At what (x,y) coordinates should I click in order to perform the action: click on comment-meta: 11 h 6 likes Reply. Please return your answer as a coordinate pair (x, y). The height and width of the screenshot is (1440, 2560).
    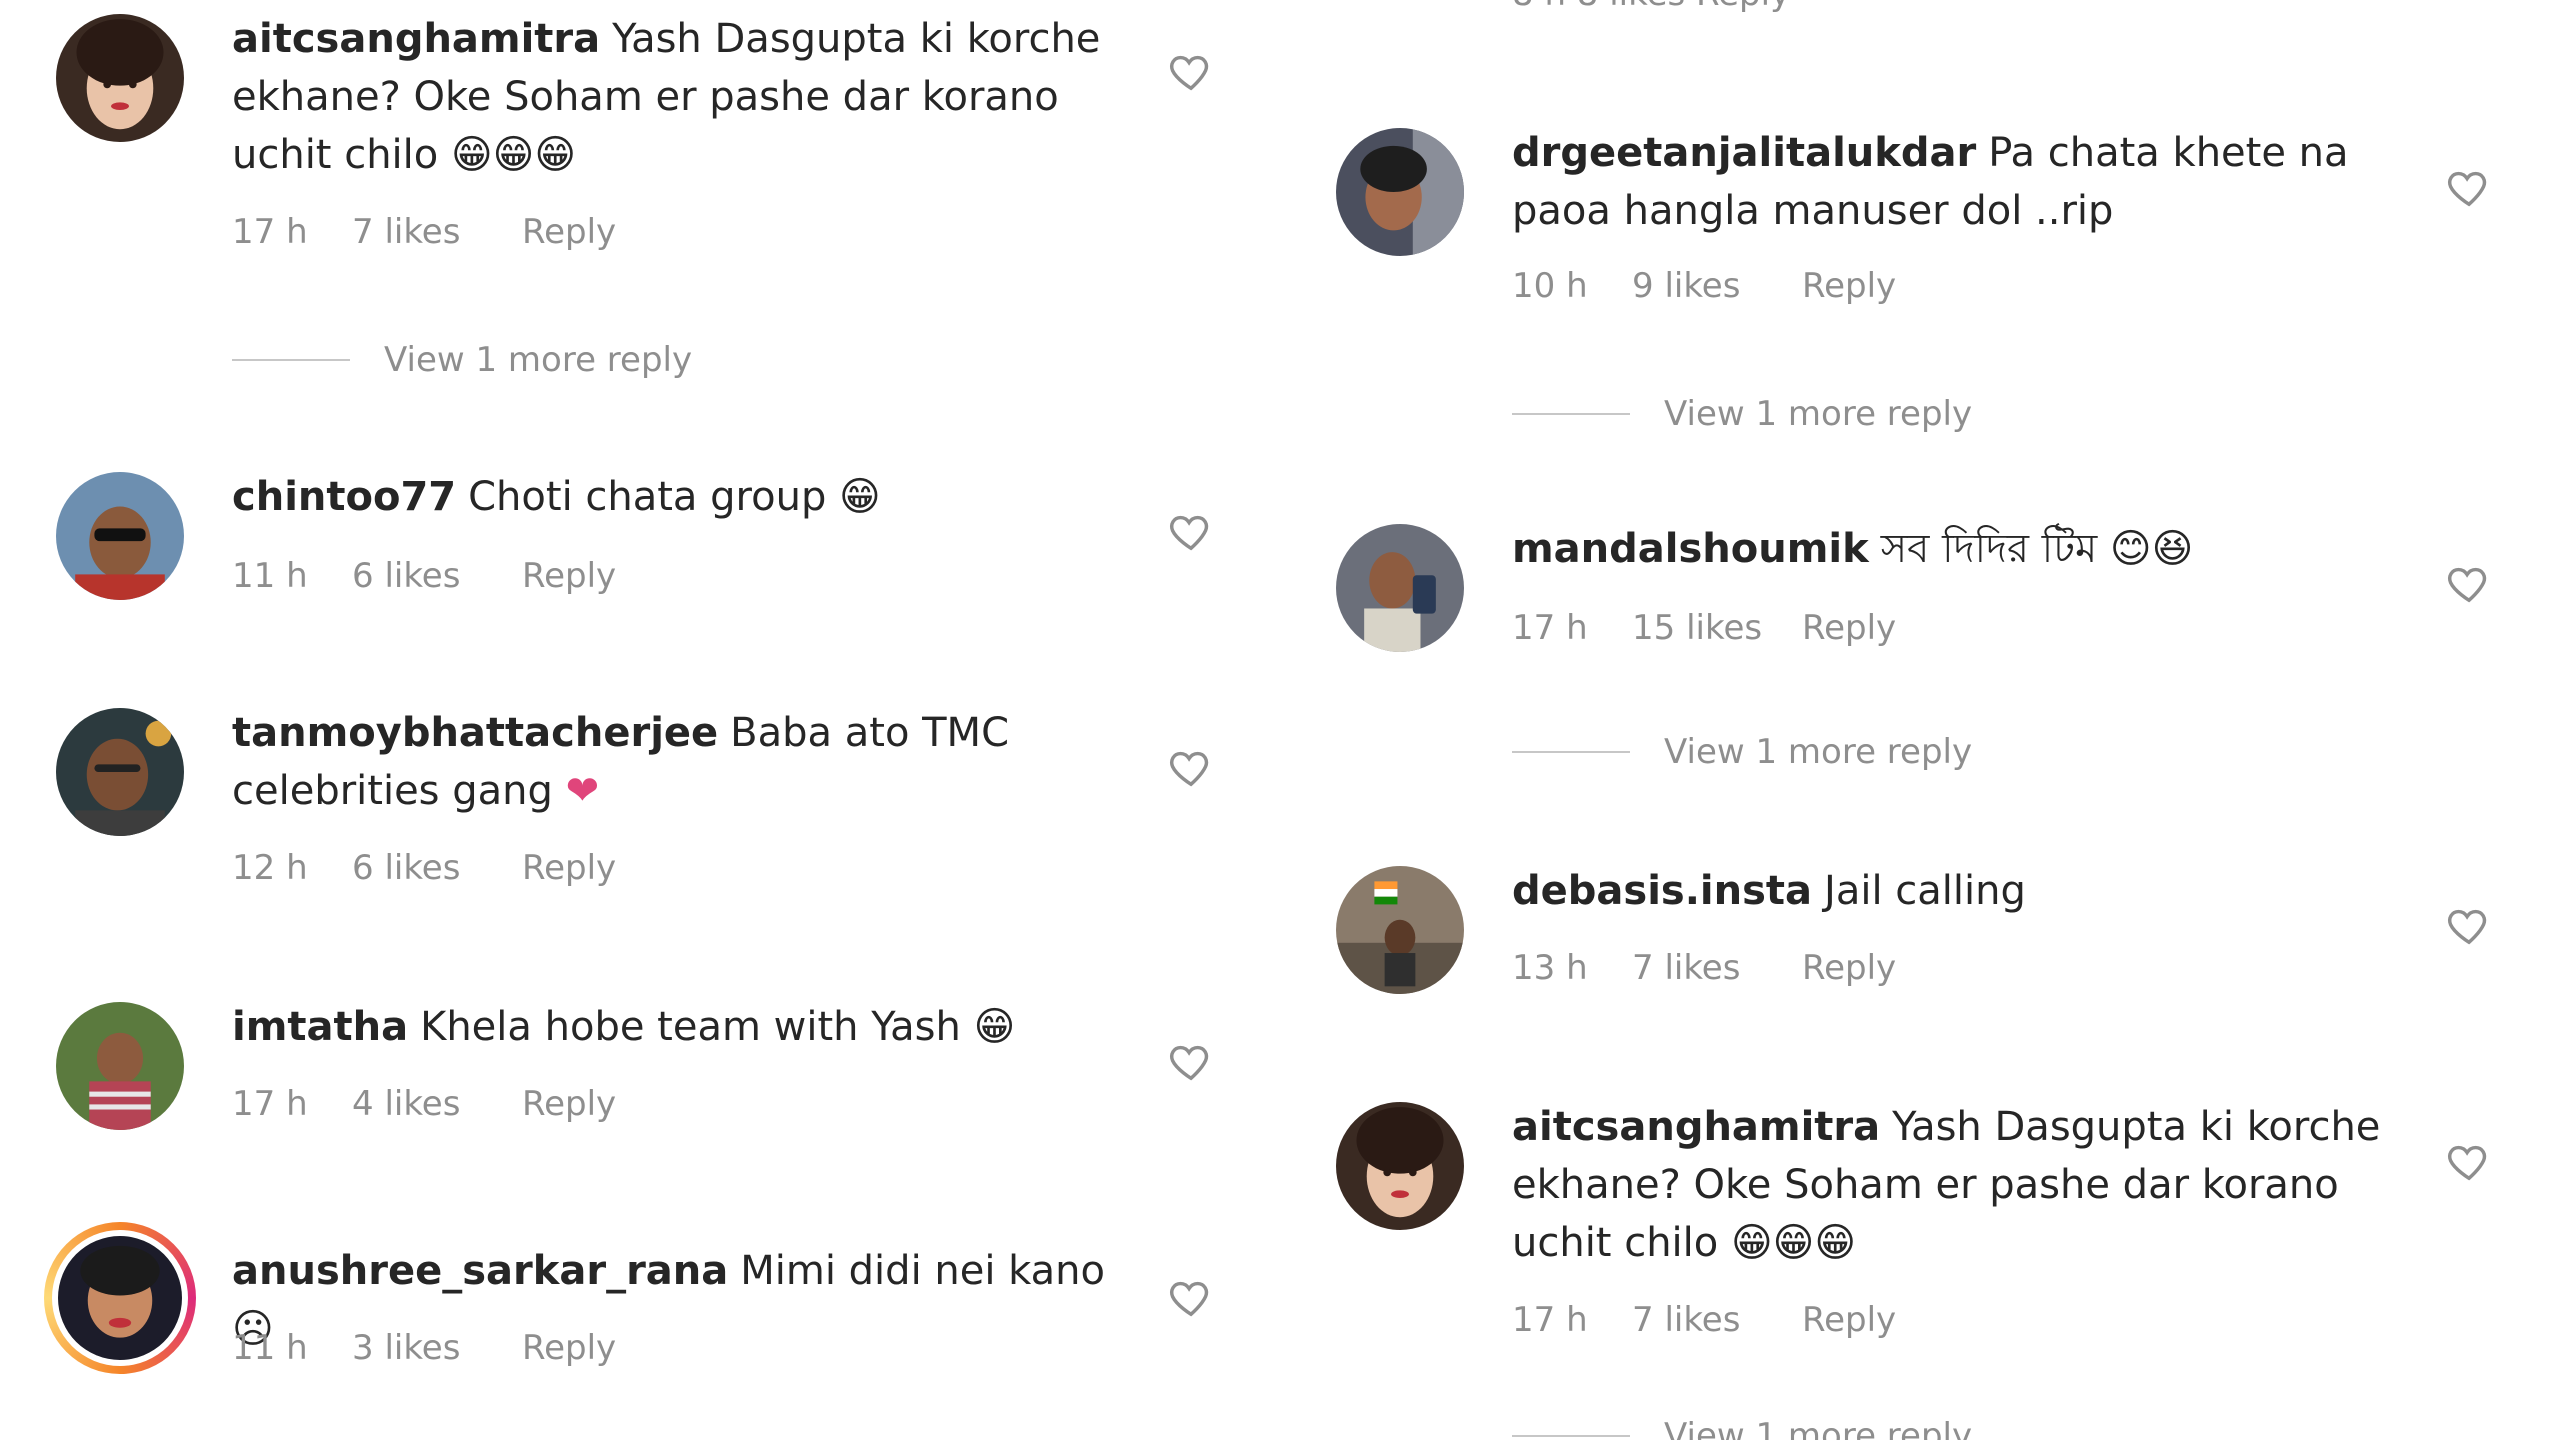
    Looking at the image, I should click on (424, 576).